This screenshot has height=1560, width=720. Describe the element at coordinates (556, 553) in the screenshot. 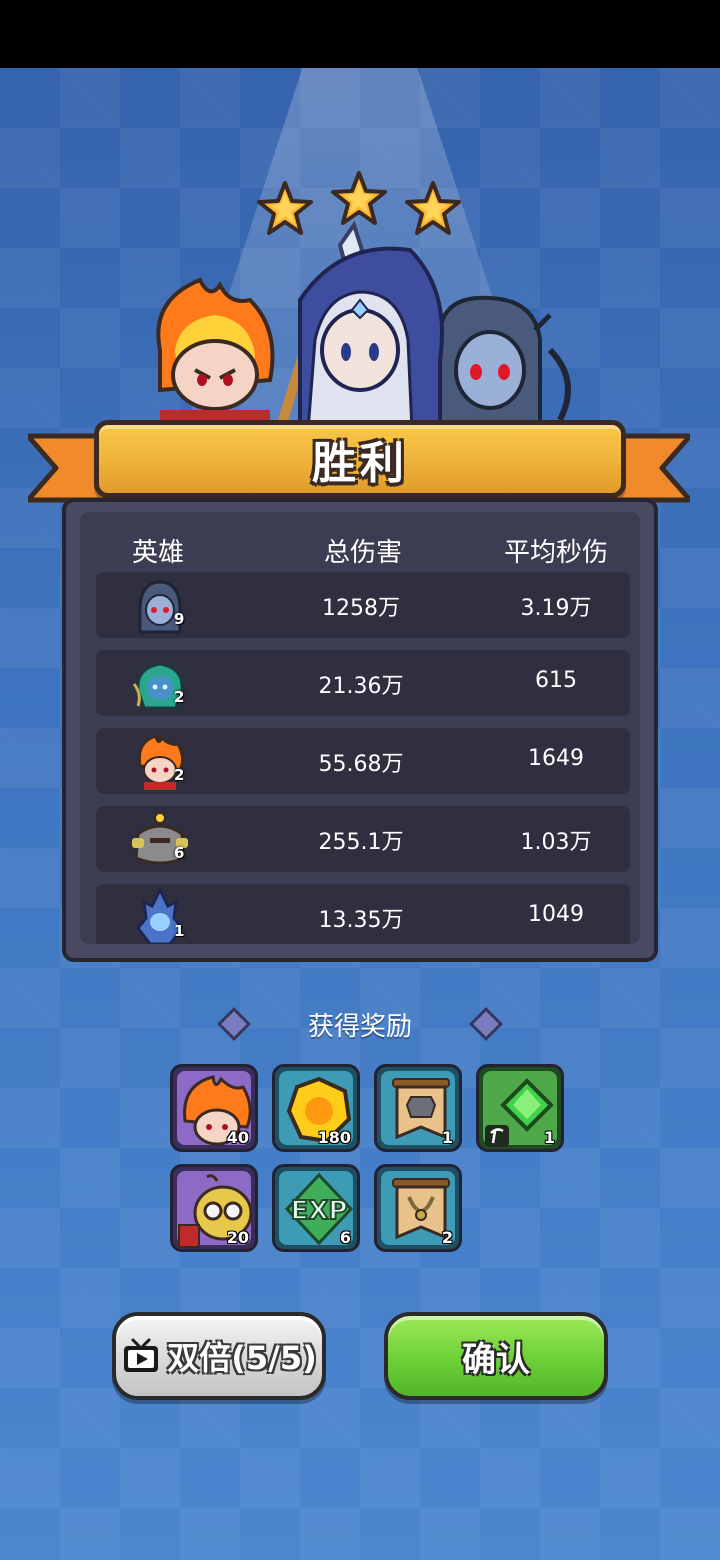

I see `header-avg-dps: 平均秒伤` at that location.